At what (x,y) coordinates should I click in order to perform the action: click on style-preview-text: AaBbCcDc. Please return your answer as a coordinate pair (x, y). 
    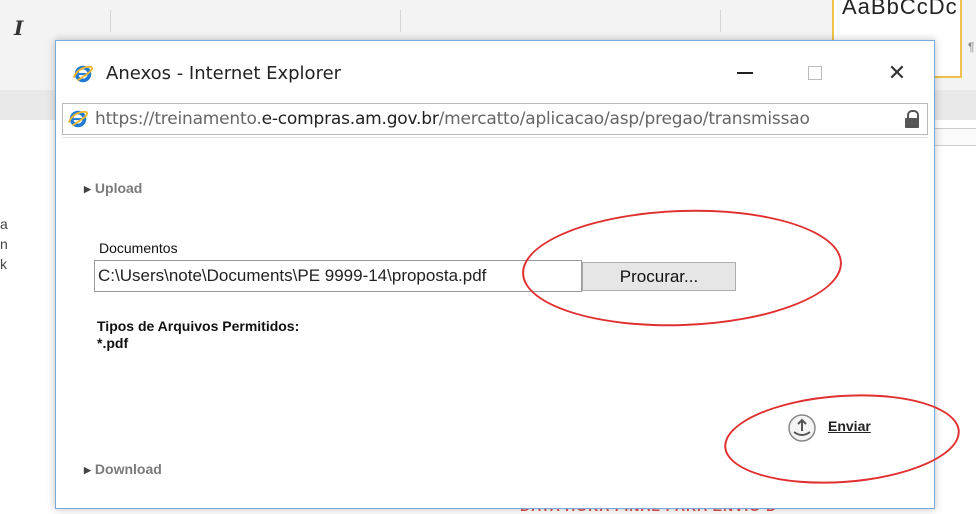
    Looking at the image, I should click on (900, 9).